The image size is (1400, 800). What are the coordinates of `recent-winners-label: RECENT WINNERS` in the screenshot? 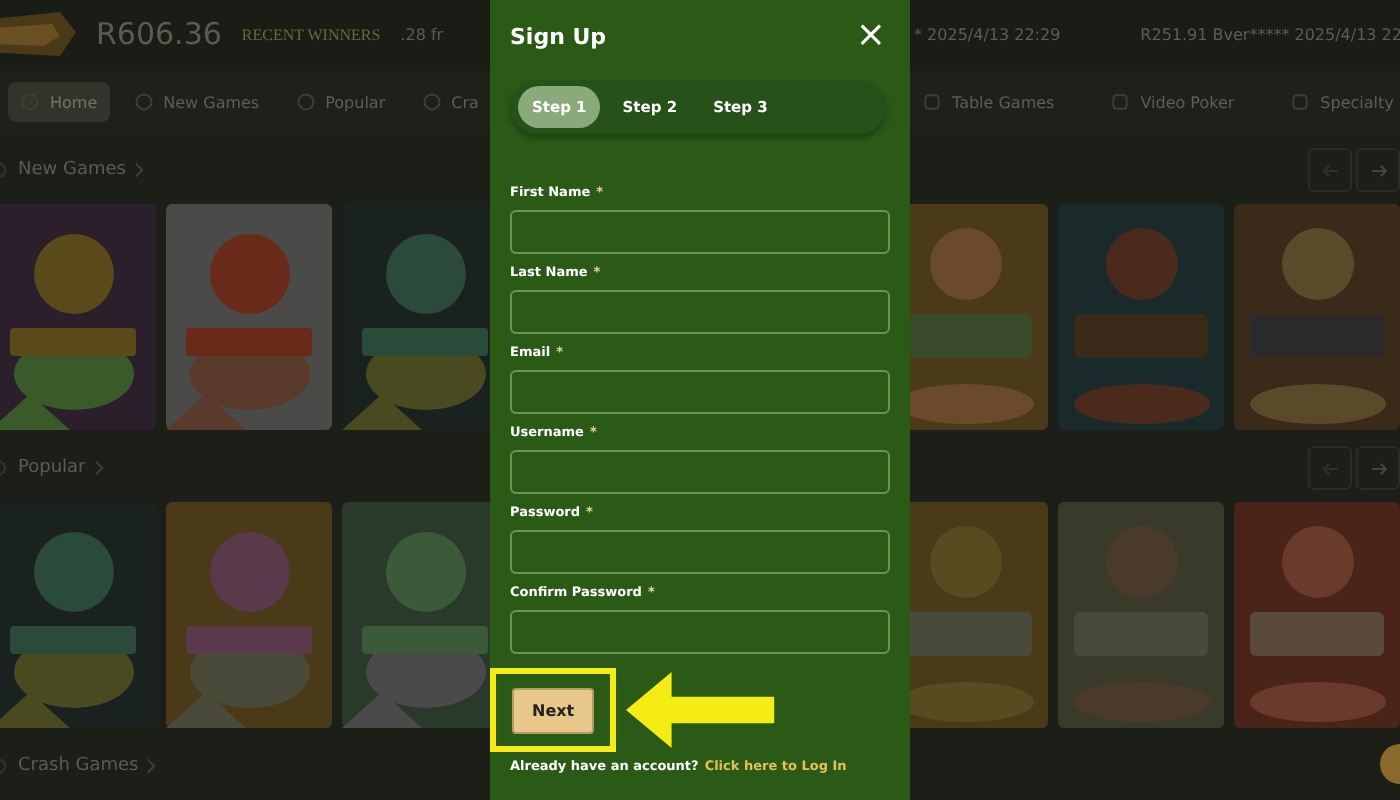 It's located at (311, 34).